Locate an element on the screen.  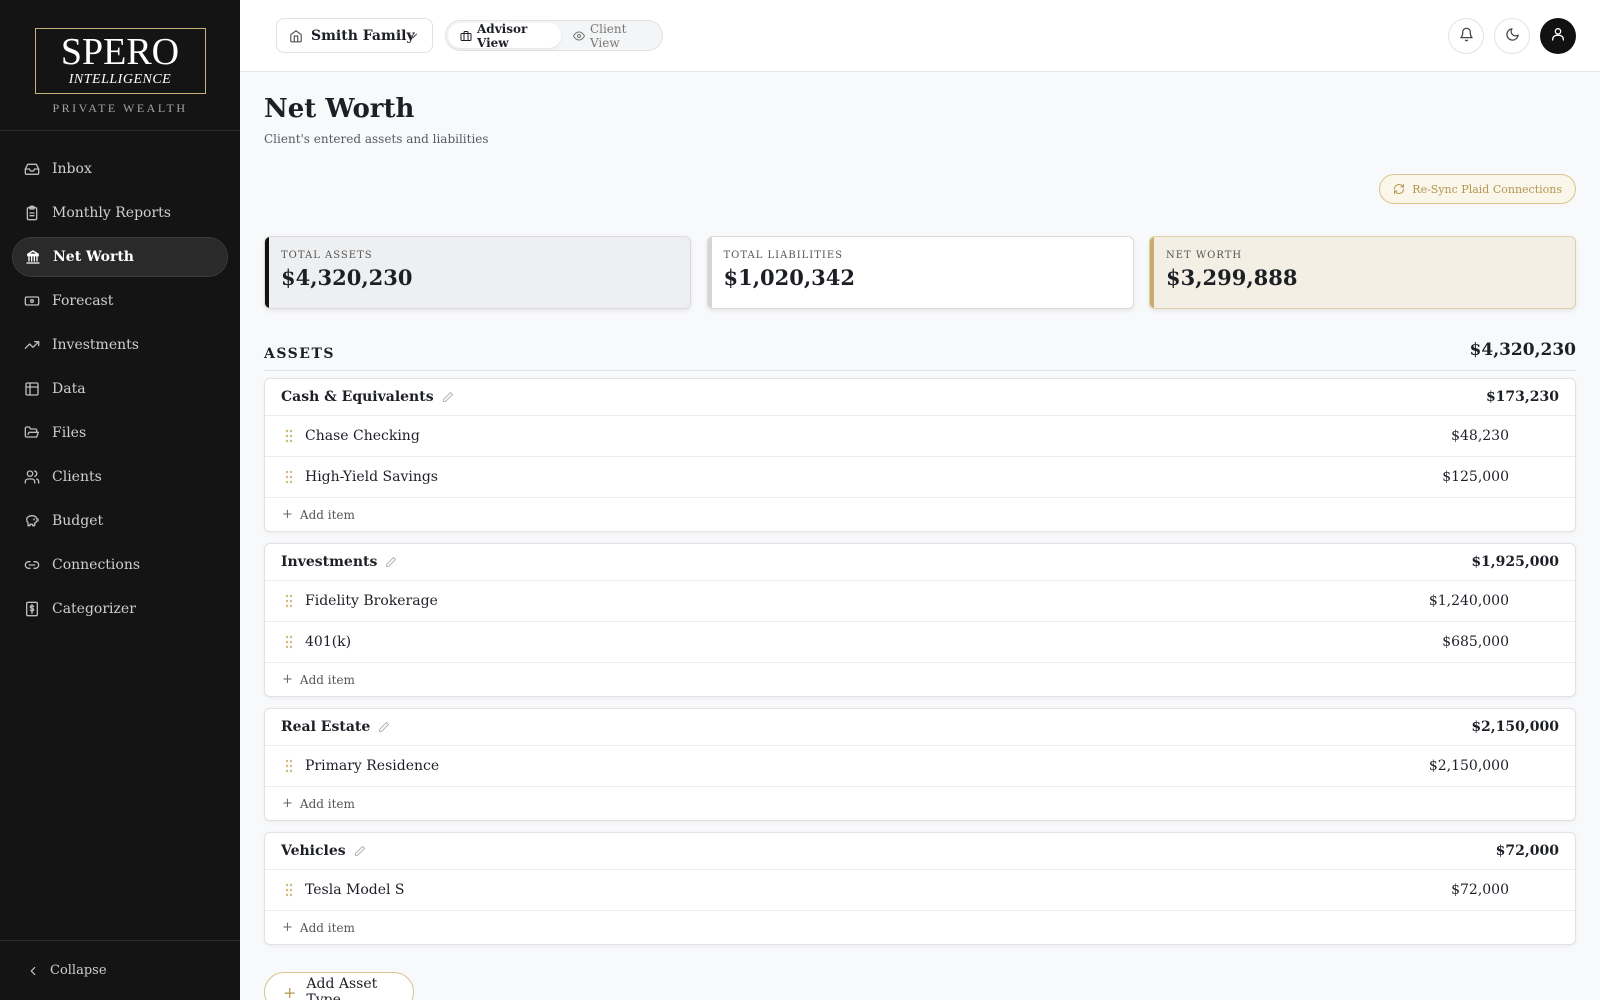
group-name: Cash & Equivalents is located at coordinates (357, 397).